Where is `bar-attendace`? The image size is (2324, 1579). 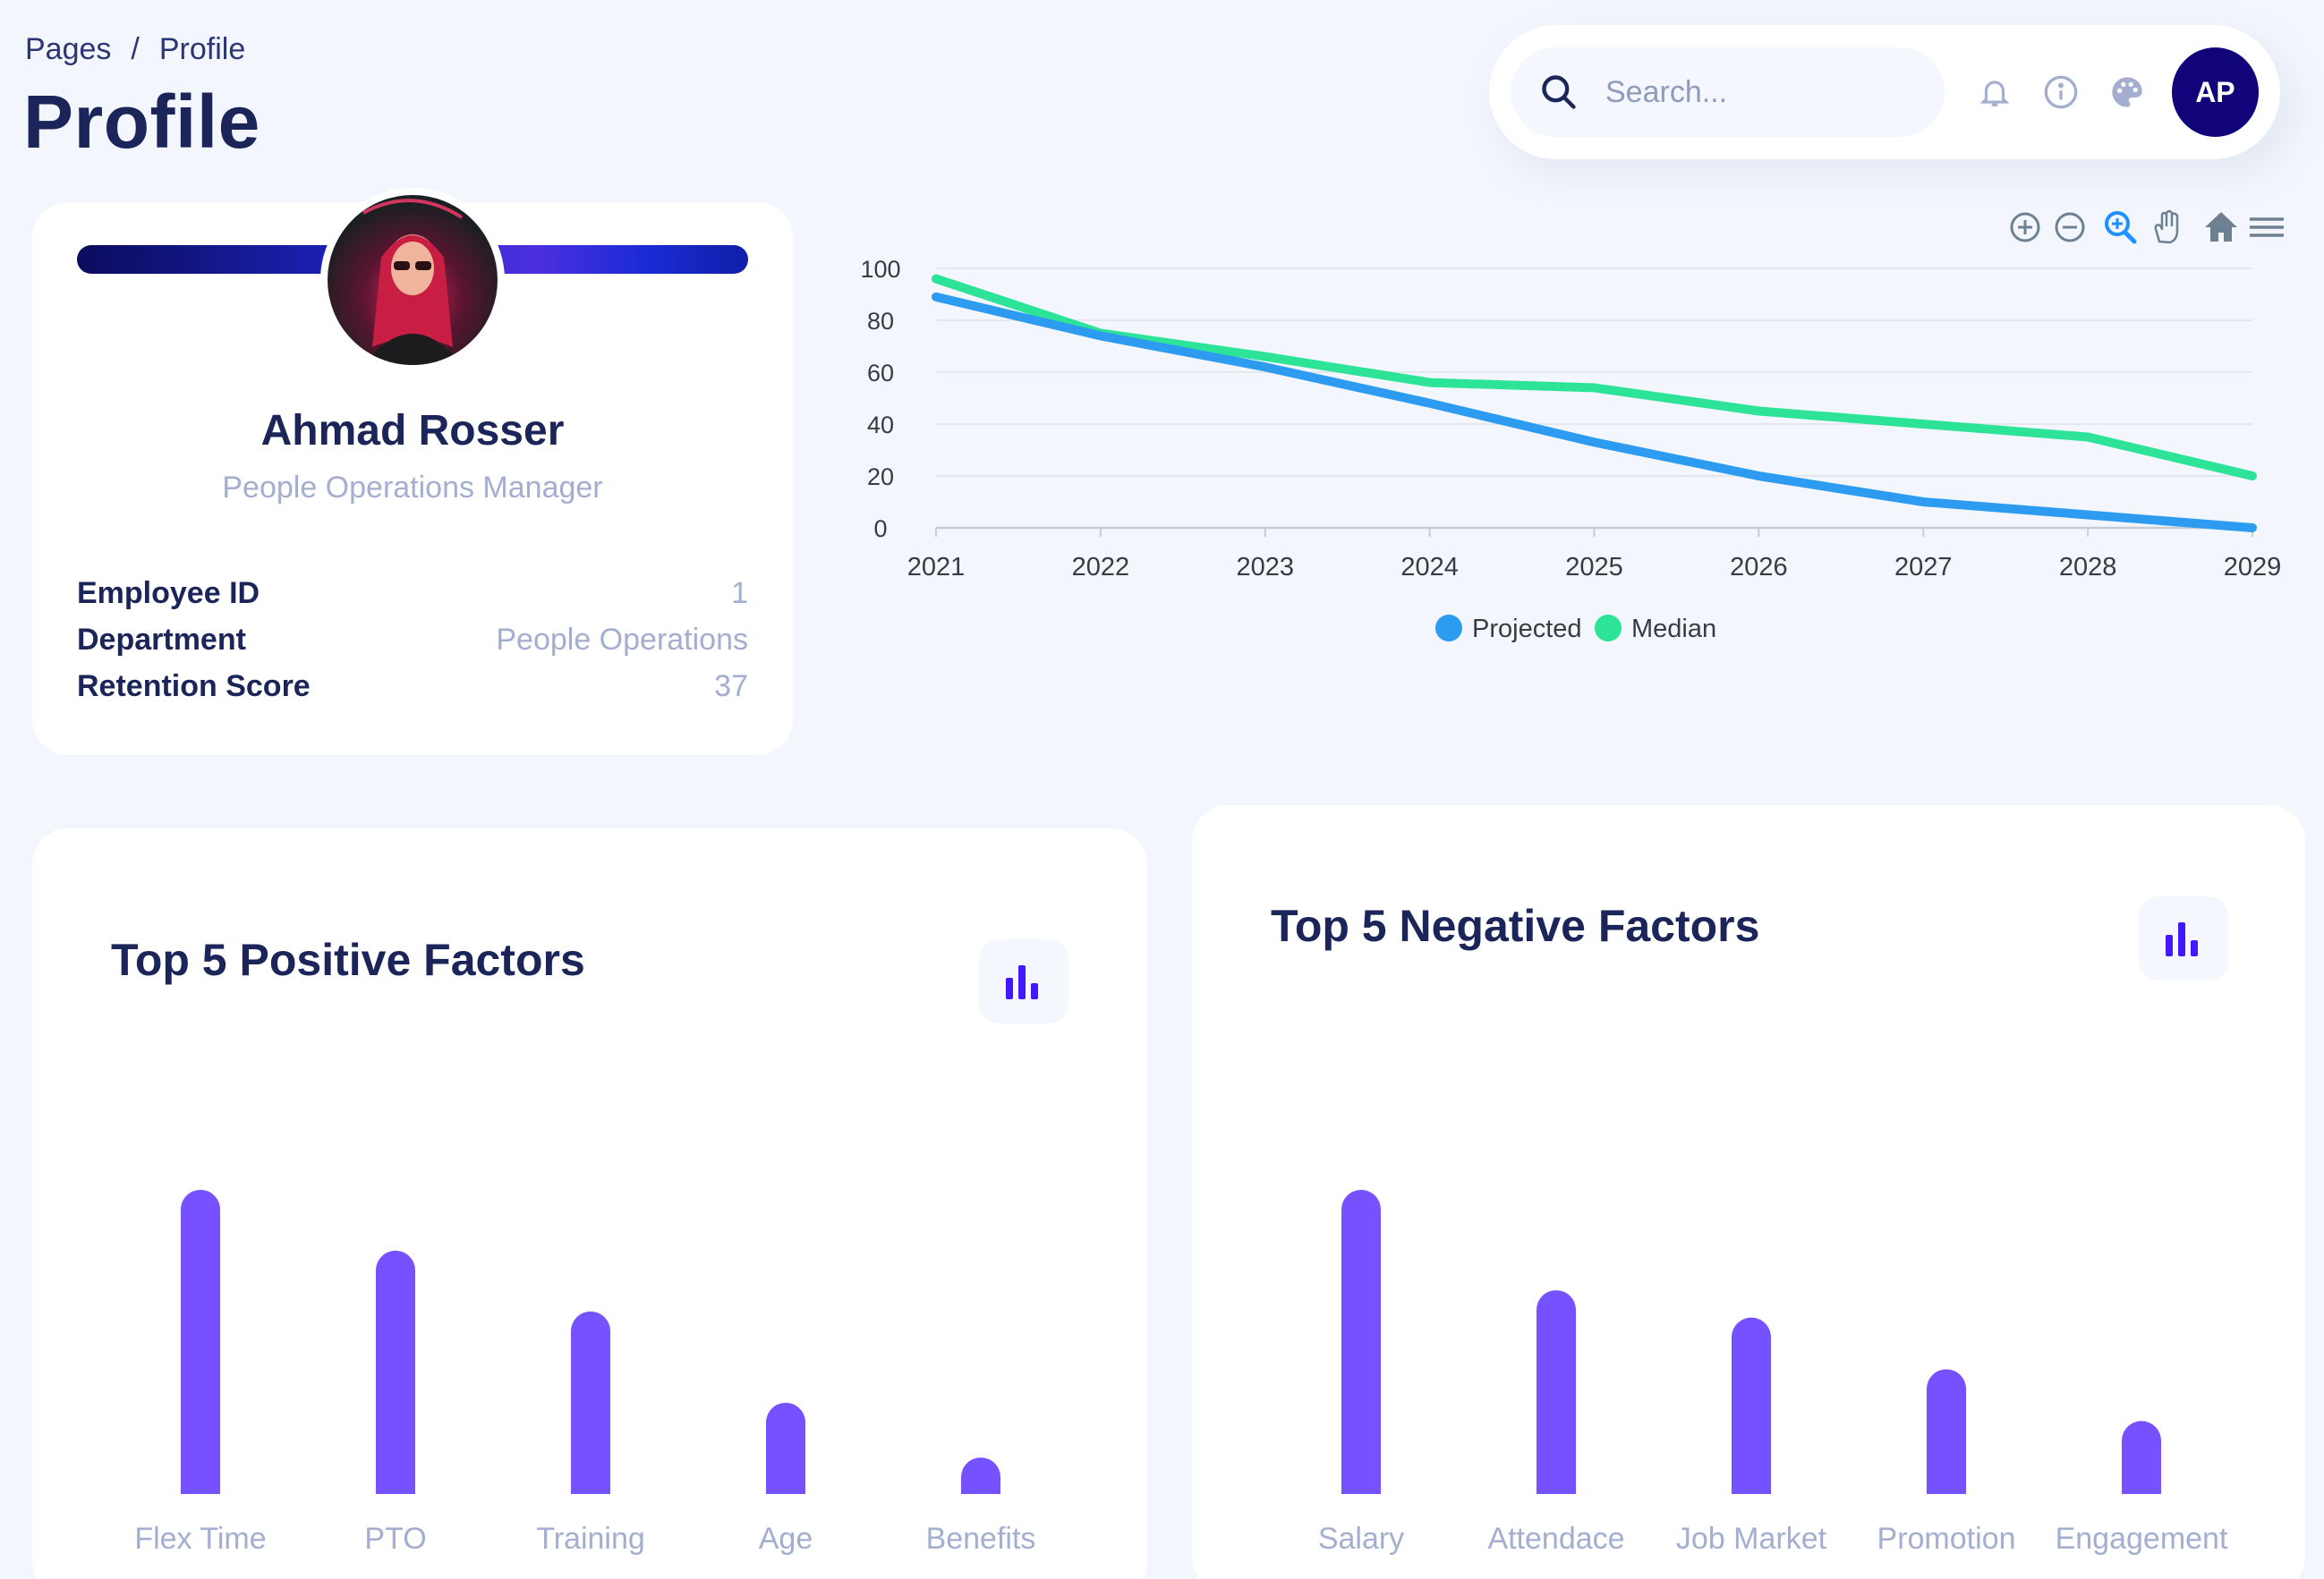 bar-attendace is located at coordinates (1556, 1392).